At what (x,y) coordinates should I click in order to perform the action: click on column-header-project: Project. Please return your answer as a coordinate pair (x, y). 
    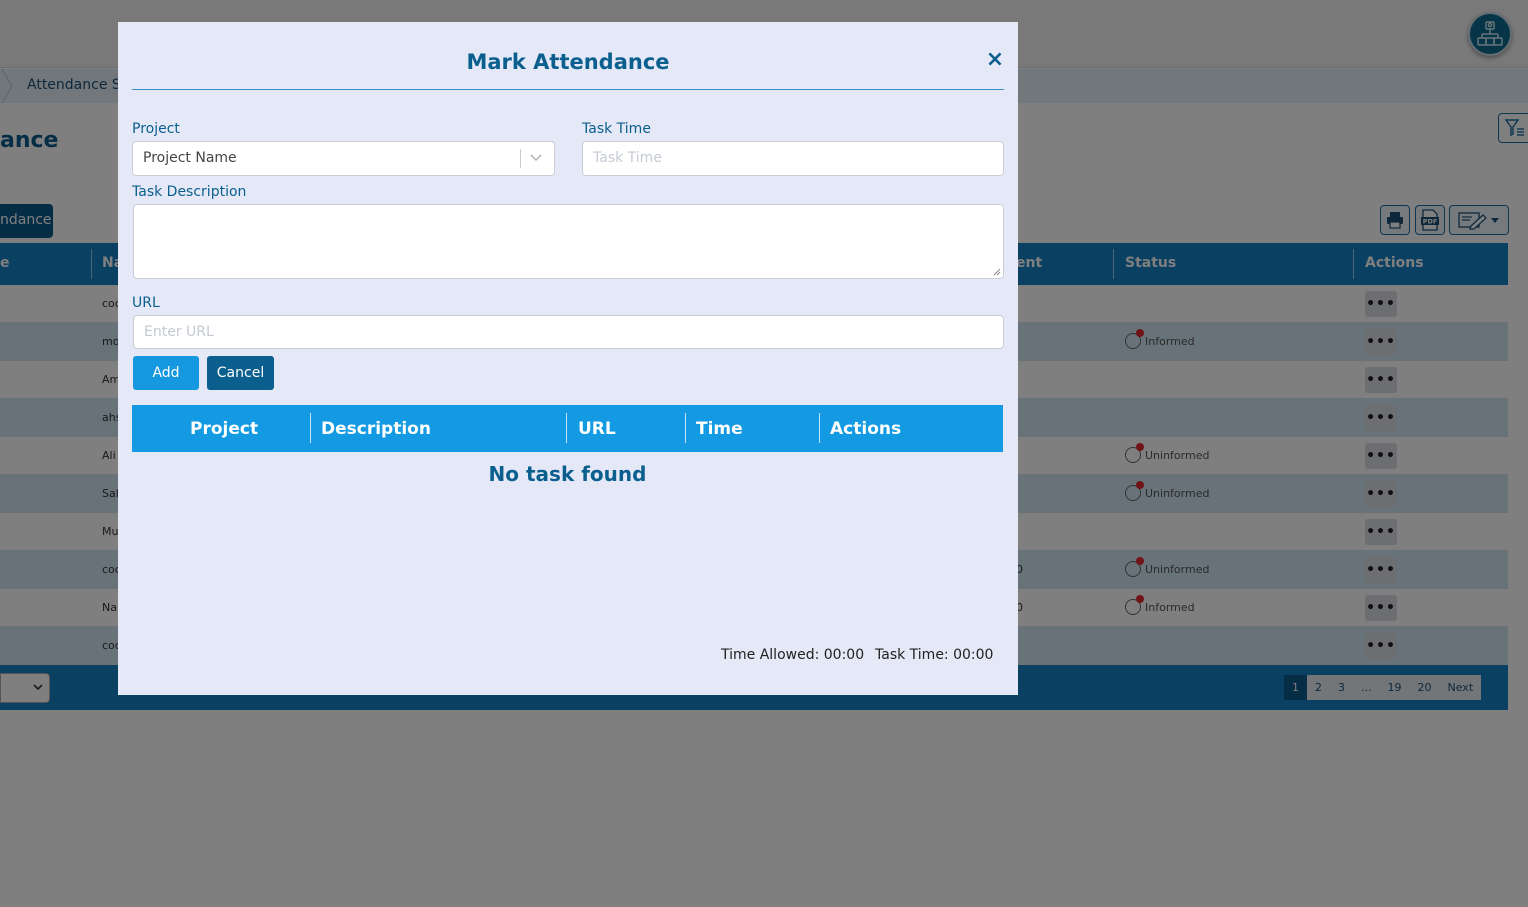
    Looking at the image, I should click on (224, 429).